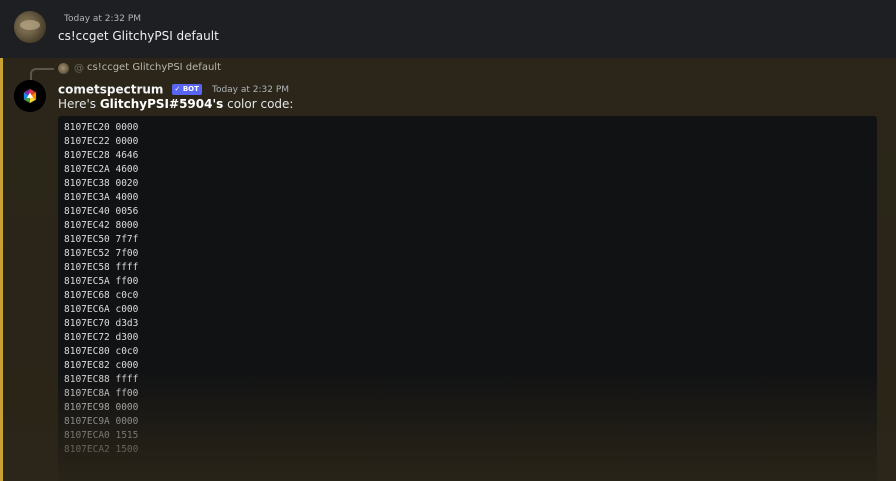 The image size is (896, 481). What do you see at coordinates (101, 267) in the screenshot?
I see `code-line: 8107EC58 ffff` at bounding box center [101, 267].